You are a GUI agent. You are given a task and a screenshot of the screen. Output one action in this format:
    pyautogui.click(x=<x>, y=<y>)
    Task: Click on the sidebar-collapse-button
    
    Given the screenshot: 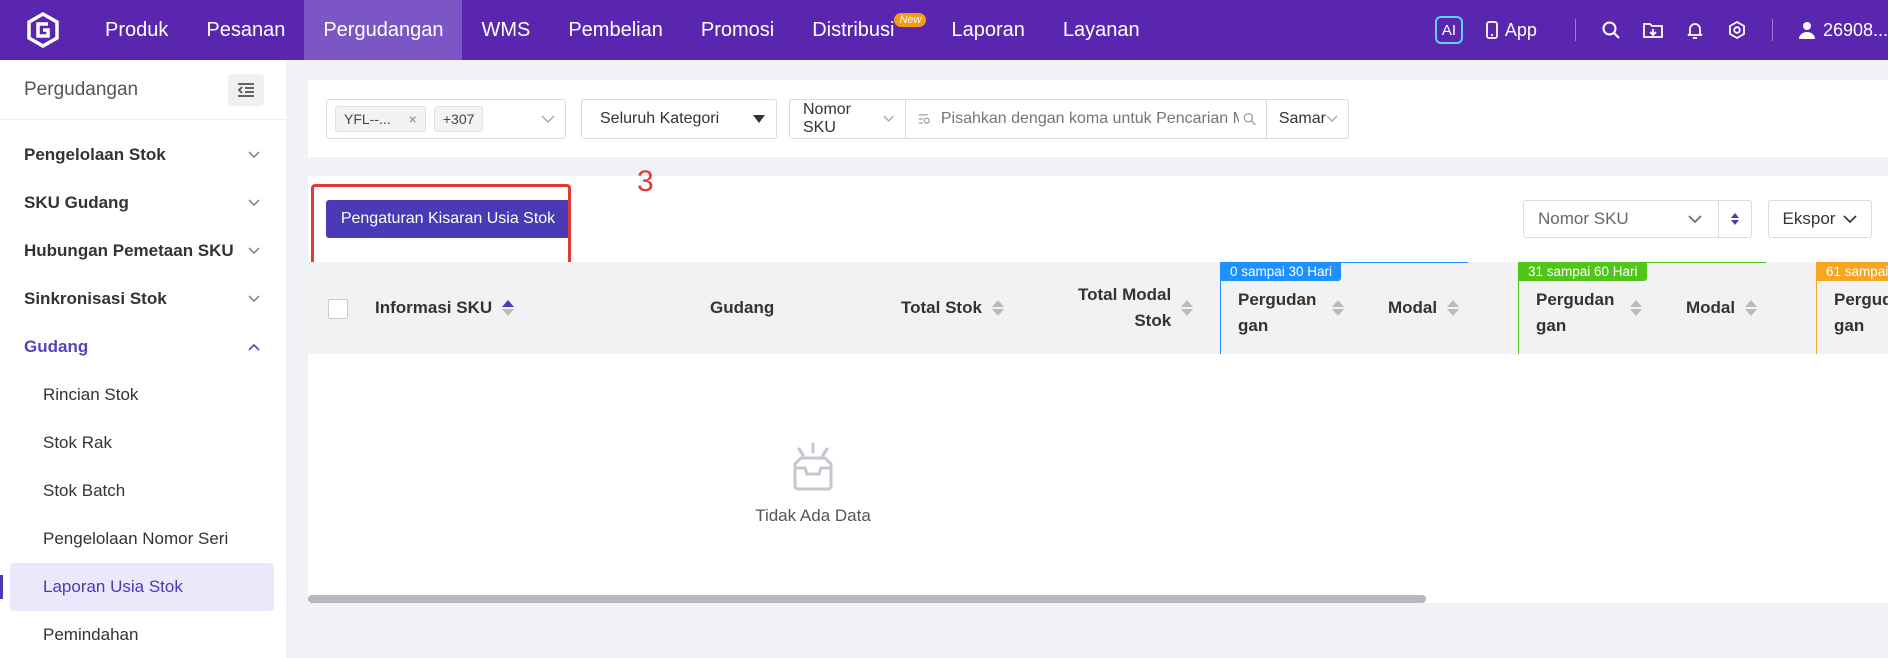 What is the action you would take?
    pyautogui.click(x=246, y=89)
    